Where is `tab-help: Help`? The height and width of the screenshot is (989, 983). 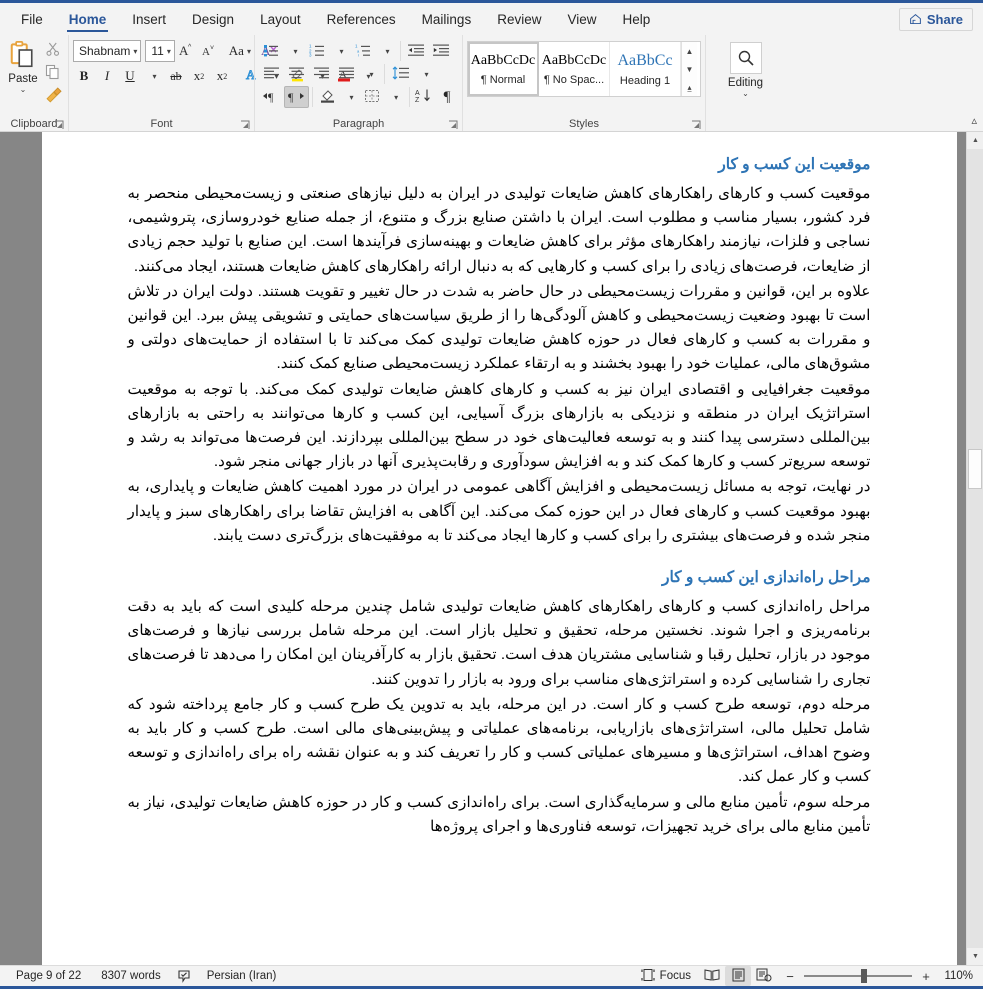 tab-help: Help is located at coordinates (637, 21).